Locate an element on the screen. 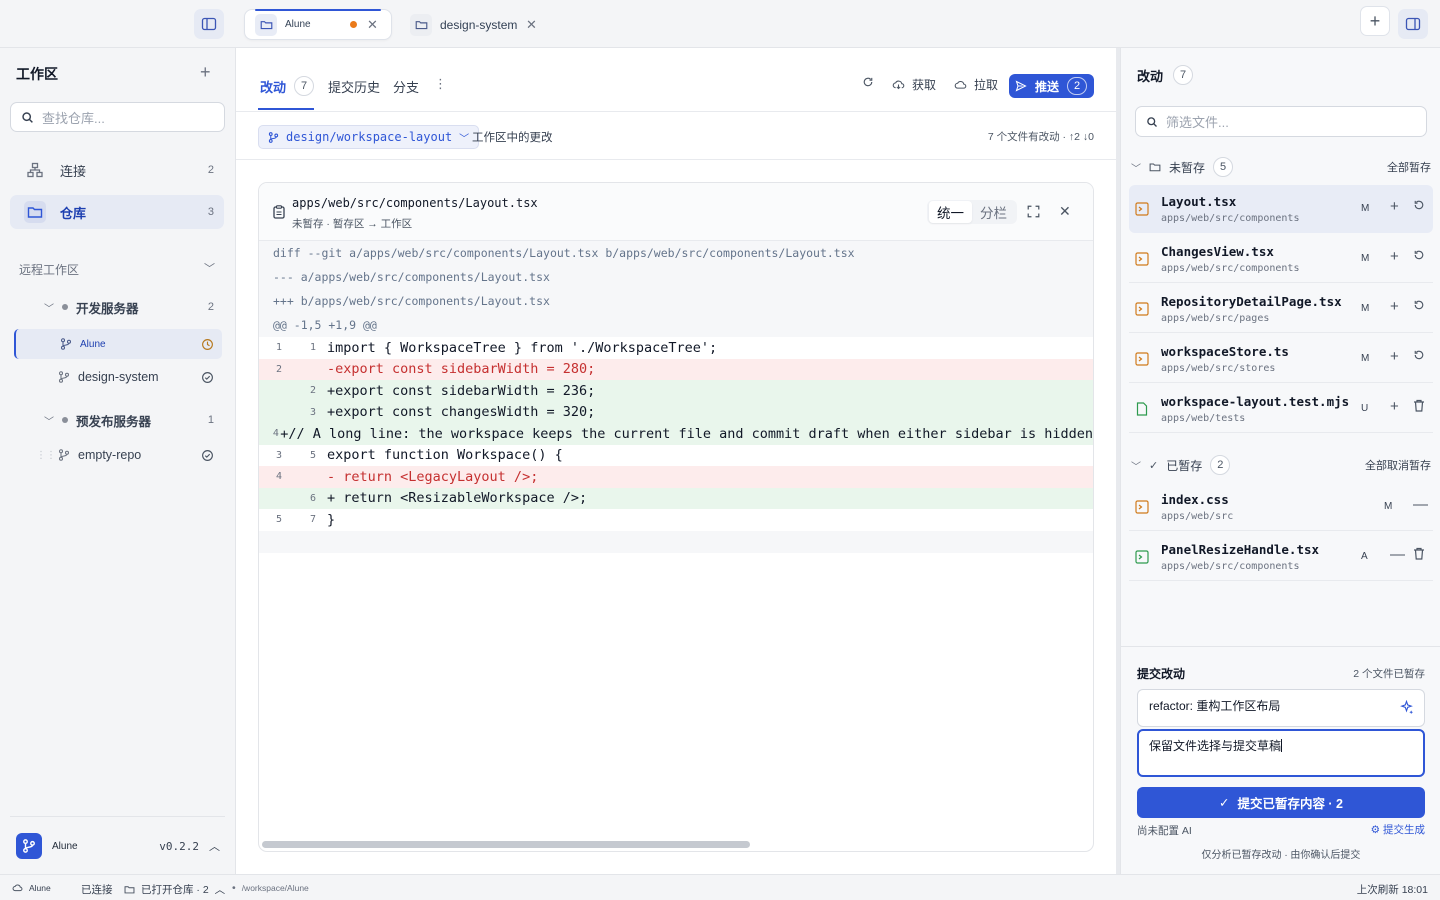 The image size is (1440, 900). pull-button: 拉取 is located at coordinates (976, 84).